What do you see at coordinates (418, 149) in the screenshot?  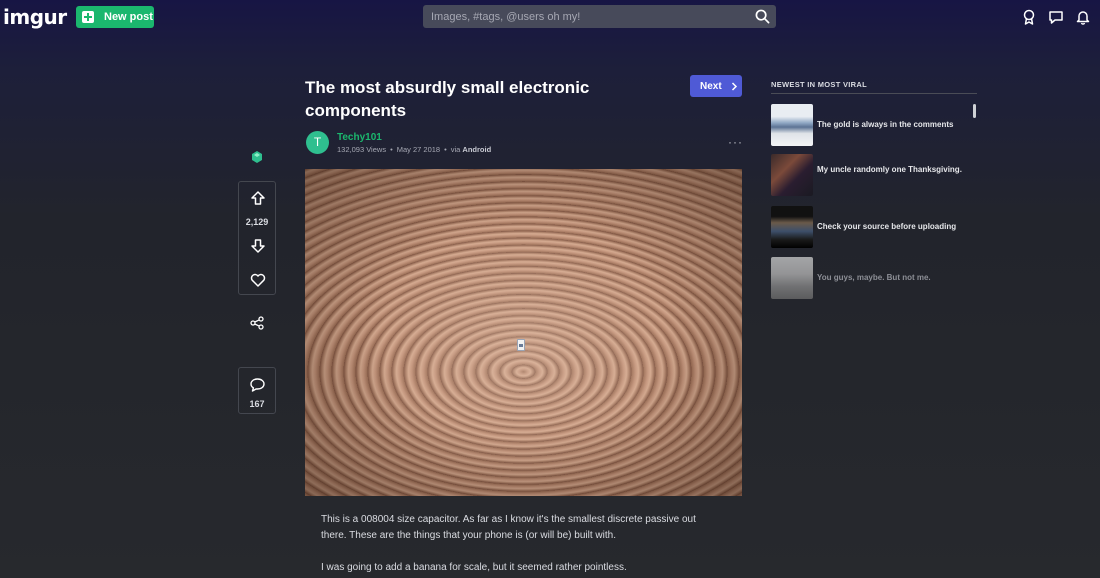 I see `post-date: May 27 2018` at bounding box center [418, 149].